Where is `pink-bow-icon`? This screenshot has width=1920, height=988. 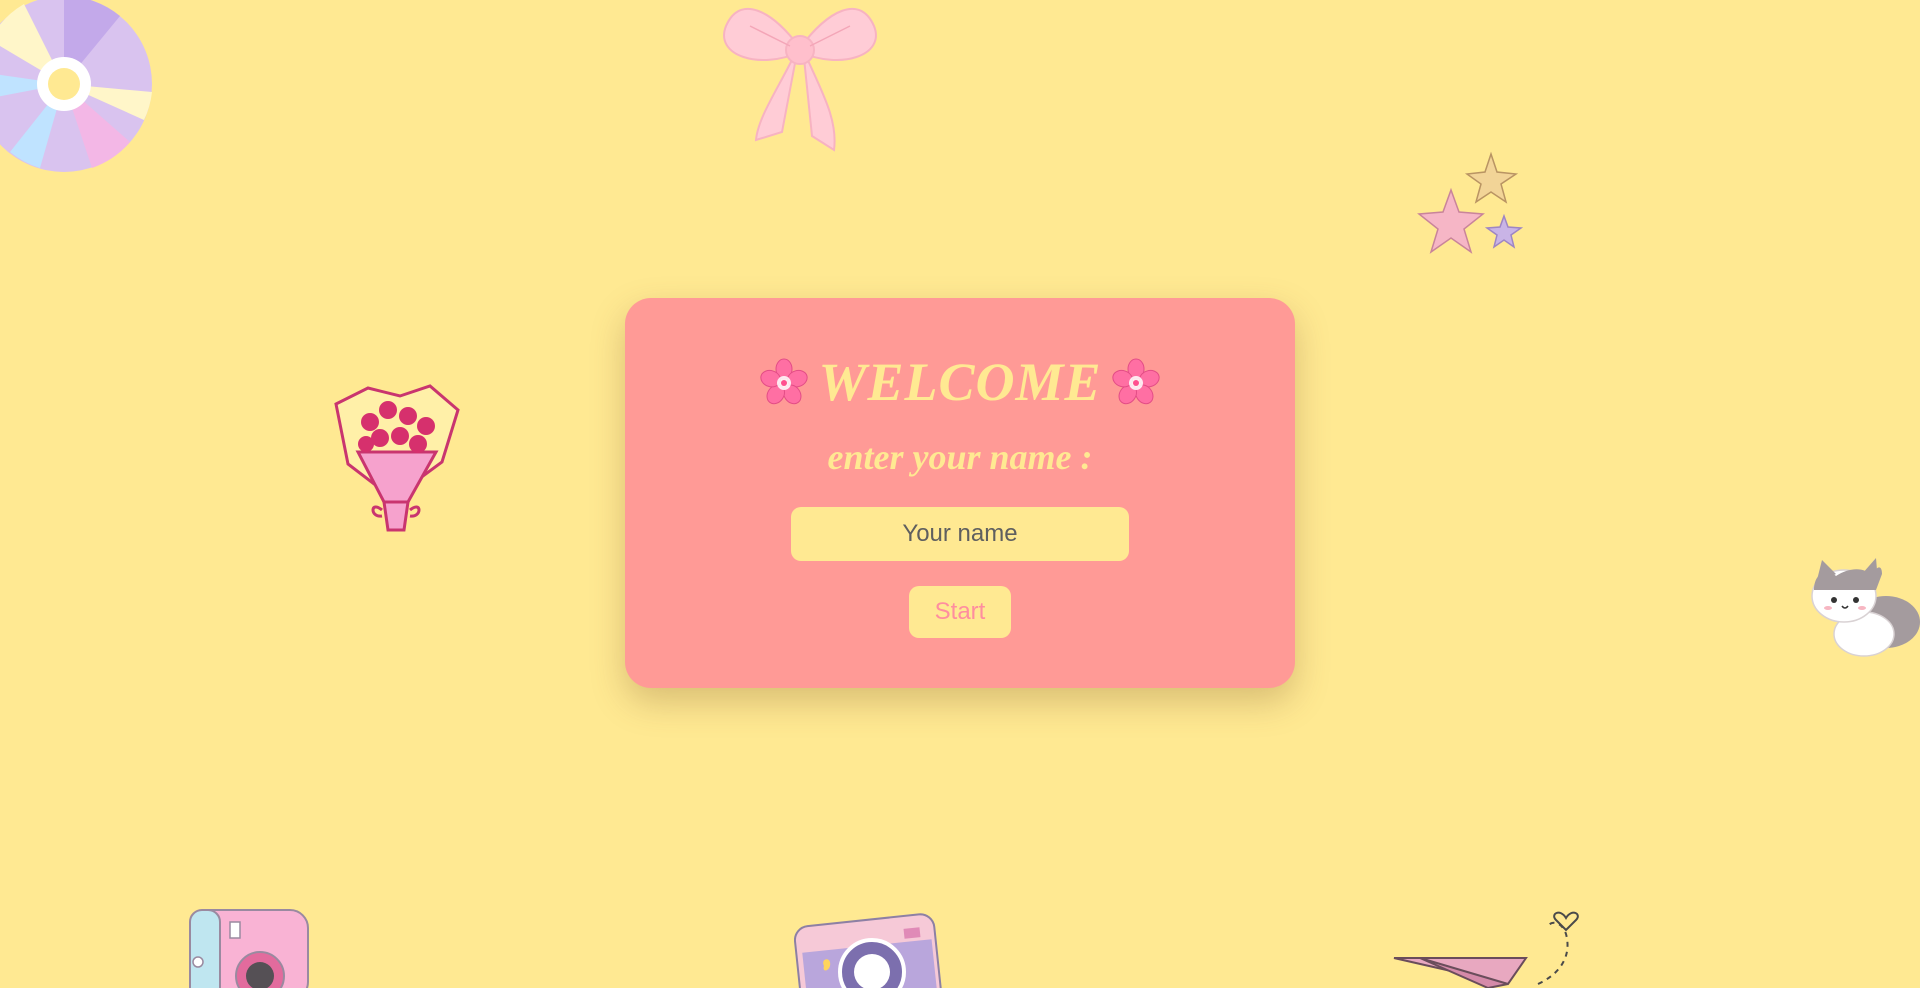
pink-bow-icon is located at coordinates (800, 79).